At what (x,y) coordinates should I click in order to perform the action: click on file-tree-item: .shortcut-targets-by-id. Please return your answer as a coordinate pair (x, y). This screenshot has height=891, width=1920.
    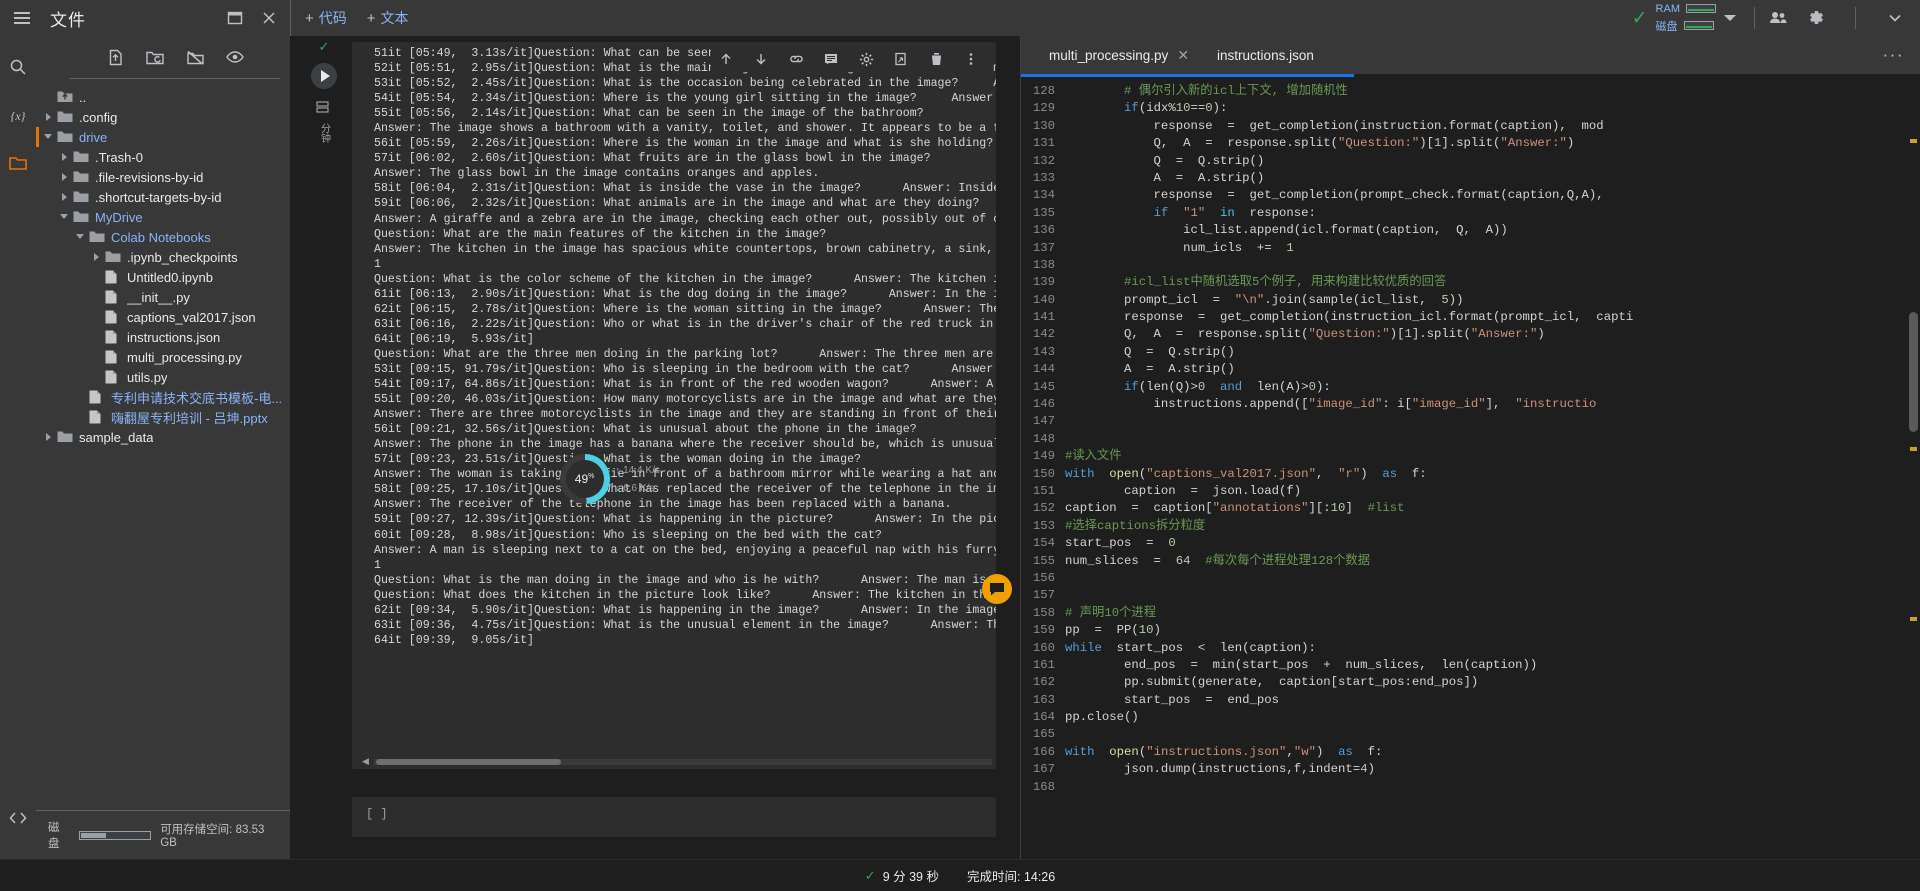
    Looking at the image, I should click on (163, 197).